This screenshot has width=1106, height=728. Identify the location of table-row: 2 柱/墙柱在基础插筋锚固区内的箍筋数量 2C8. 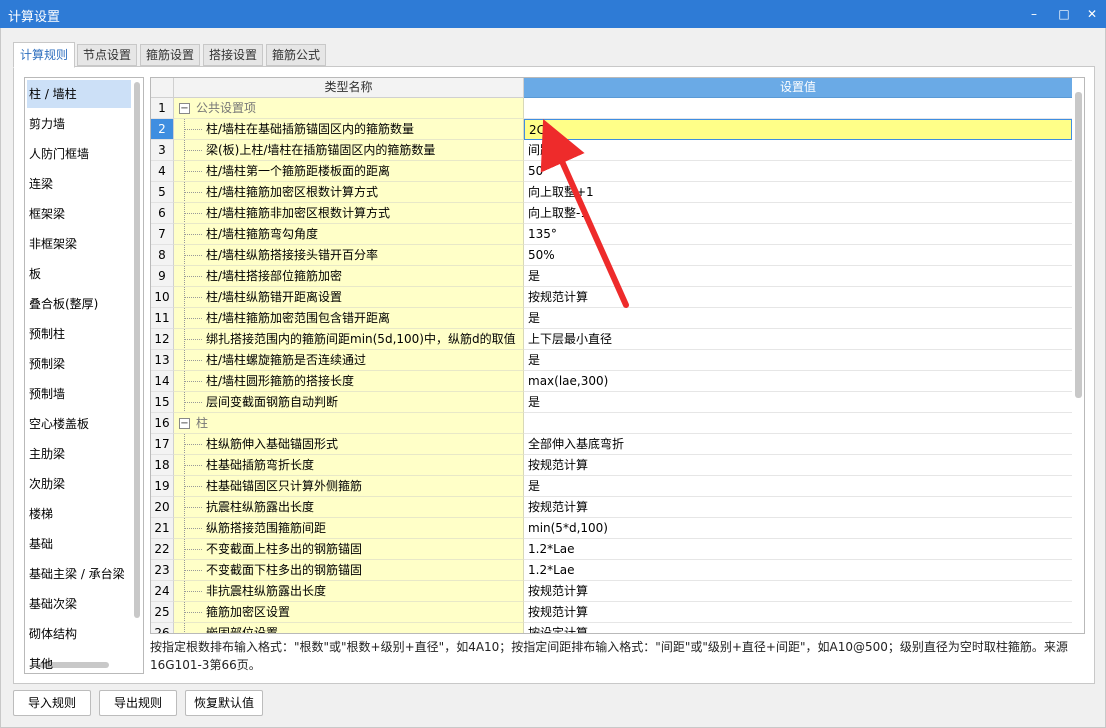
(611, 129).